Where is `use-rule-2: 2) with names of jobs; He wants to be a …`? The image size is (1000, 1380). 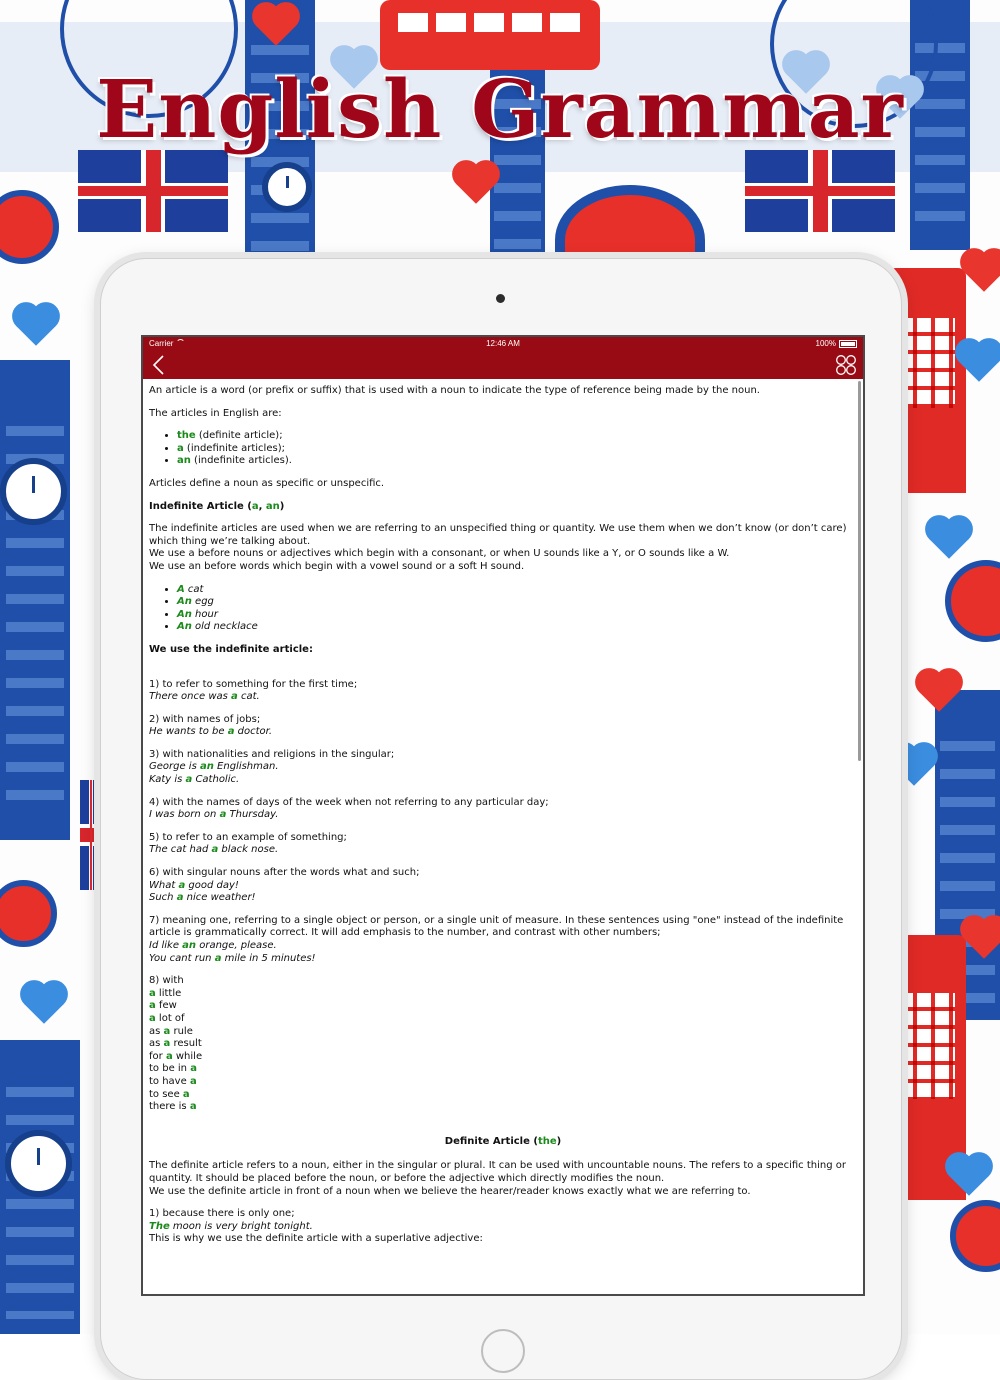 use-rule-2: 2) with names of jobs; He wants to be a … is located at coordinates (211, 725).